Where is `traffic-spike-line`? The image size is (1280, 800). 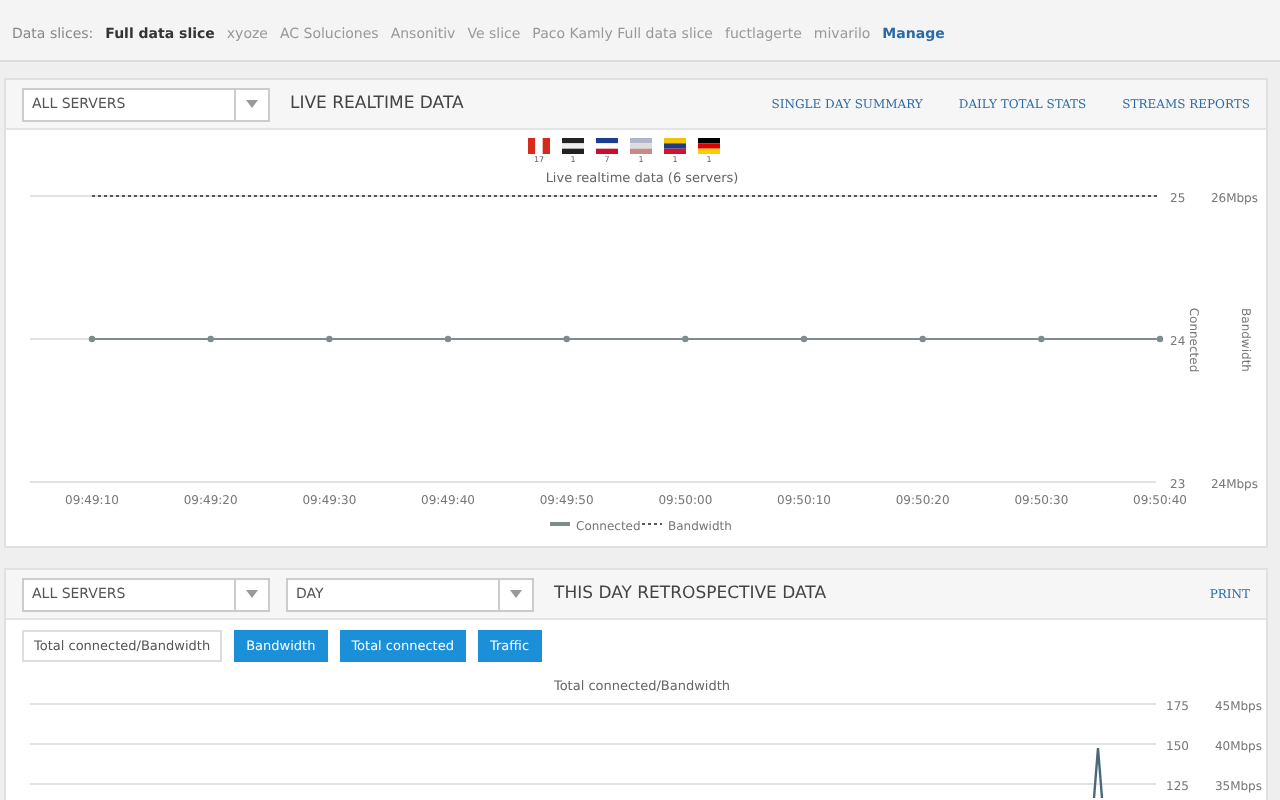 traffic-spike-line is located at coordinates (1098, 772).